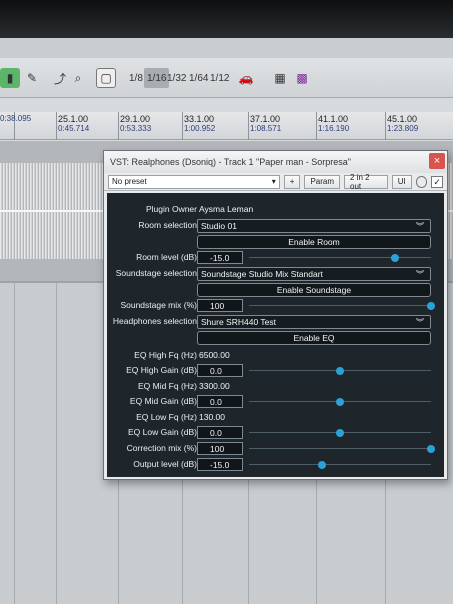  What do you see at coordinates (266, 128) in the screenshot?
I see `ruler-time: 1:08.571` at bounding box center [266, 128].